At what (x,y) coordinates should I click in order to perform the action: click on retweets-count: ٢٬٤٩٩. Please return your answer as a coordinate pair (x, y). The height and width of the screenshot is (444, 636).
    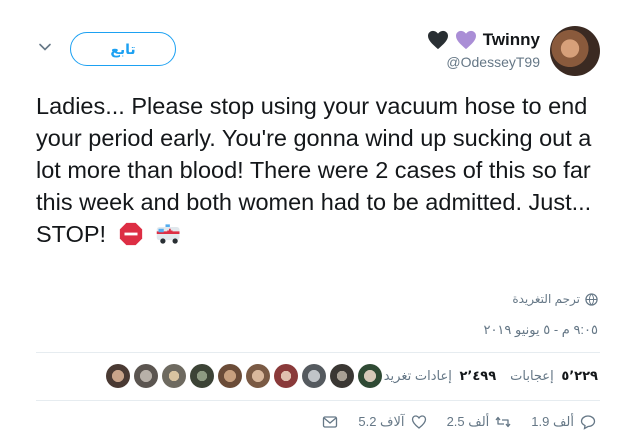
    Looking at the image, I should click on (478, 375).